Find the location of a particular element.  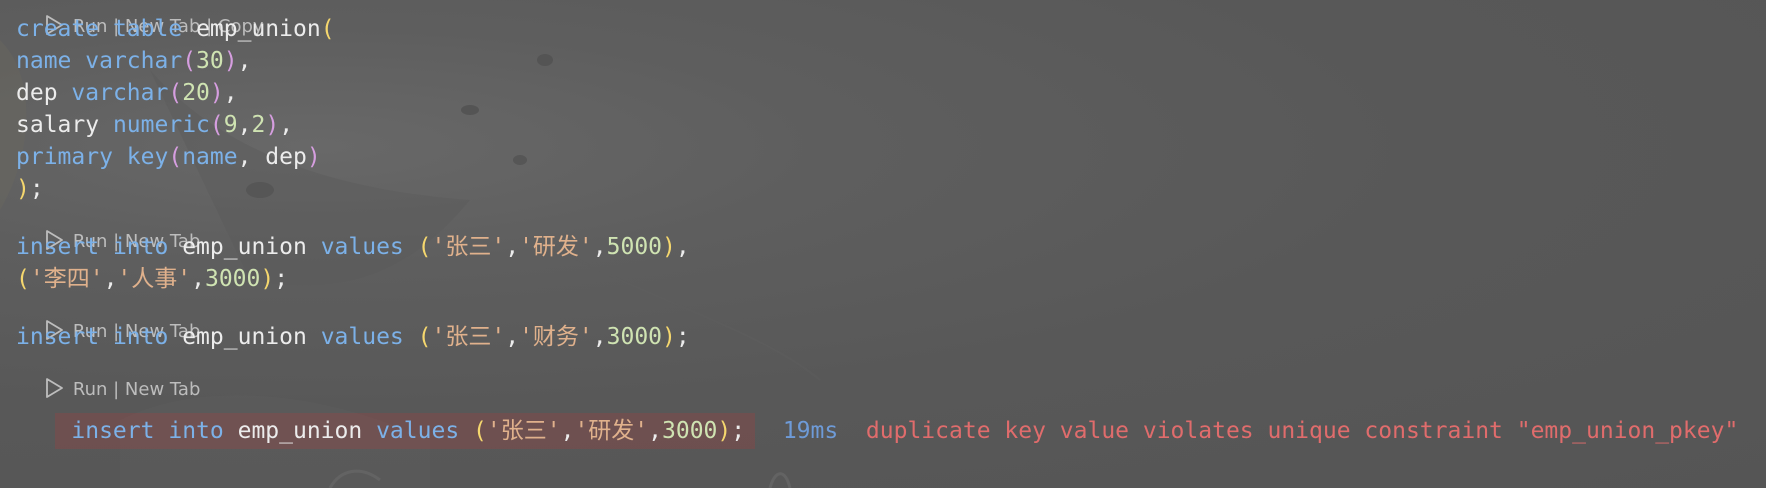

codelens-1: Run | New Tab is located at coordinates (110, 227).